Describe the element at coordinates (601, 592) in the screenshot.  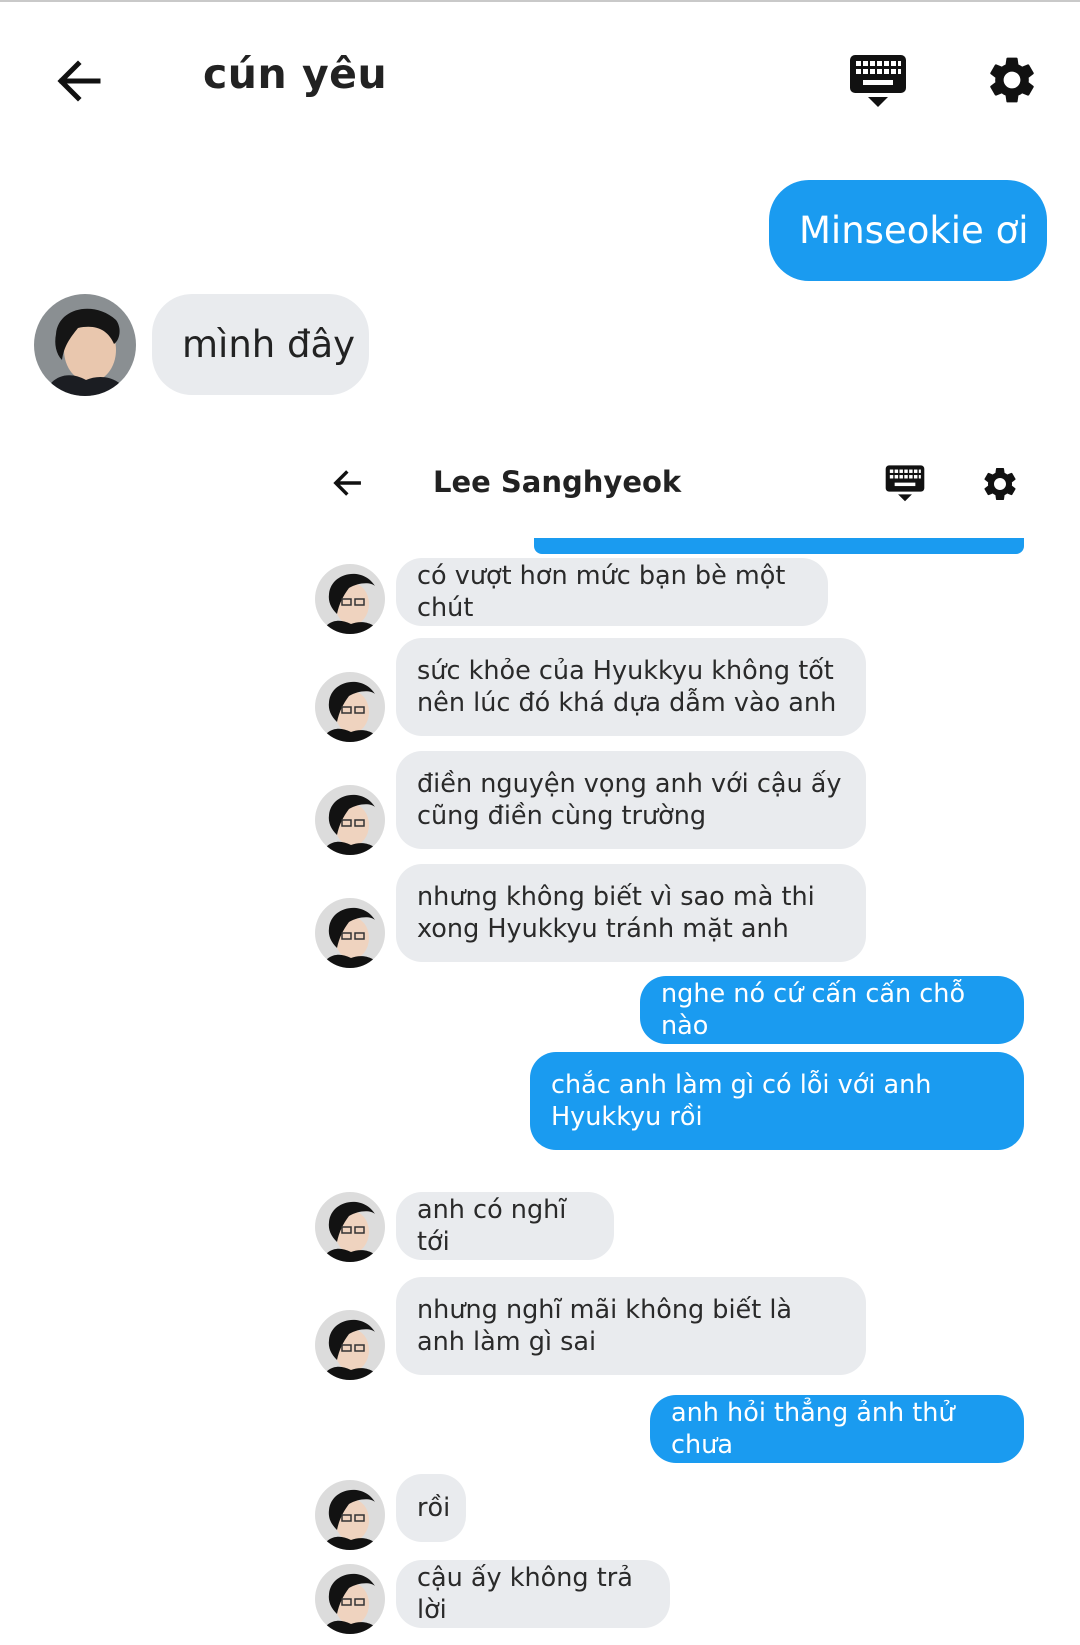
I see `message-text: có vượt hơn mức bạn bè một chút` at that location.